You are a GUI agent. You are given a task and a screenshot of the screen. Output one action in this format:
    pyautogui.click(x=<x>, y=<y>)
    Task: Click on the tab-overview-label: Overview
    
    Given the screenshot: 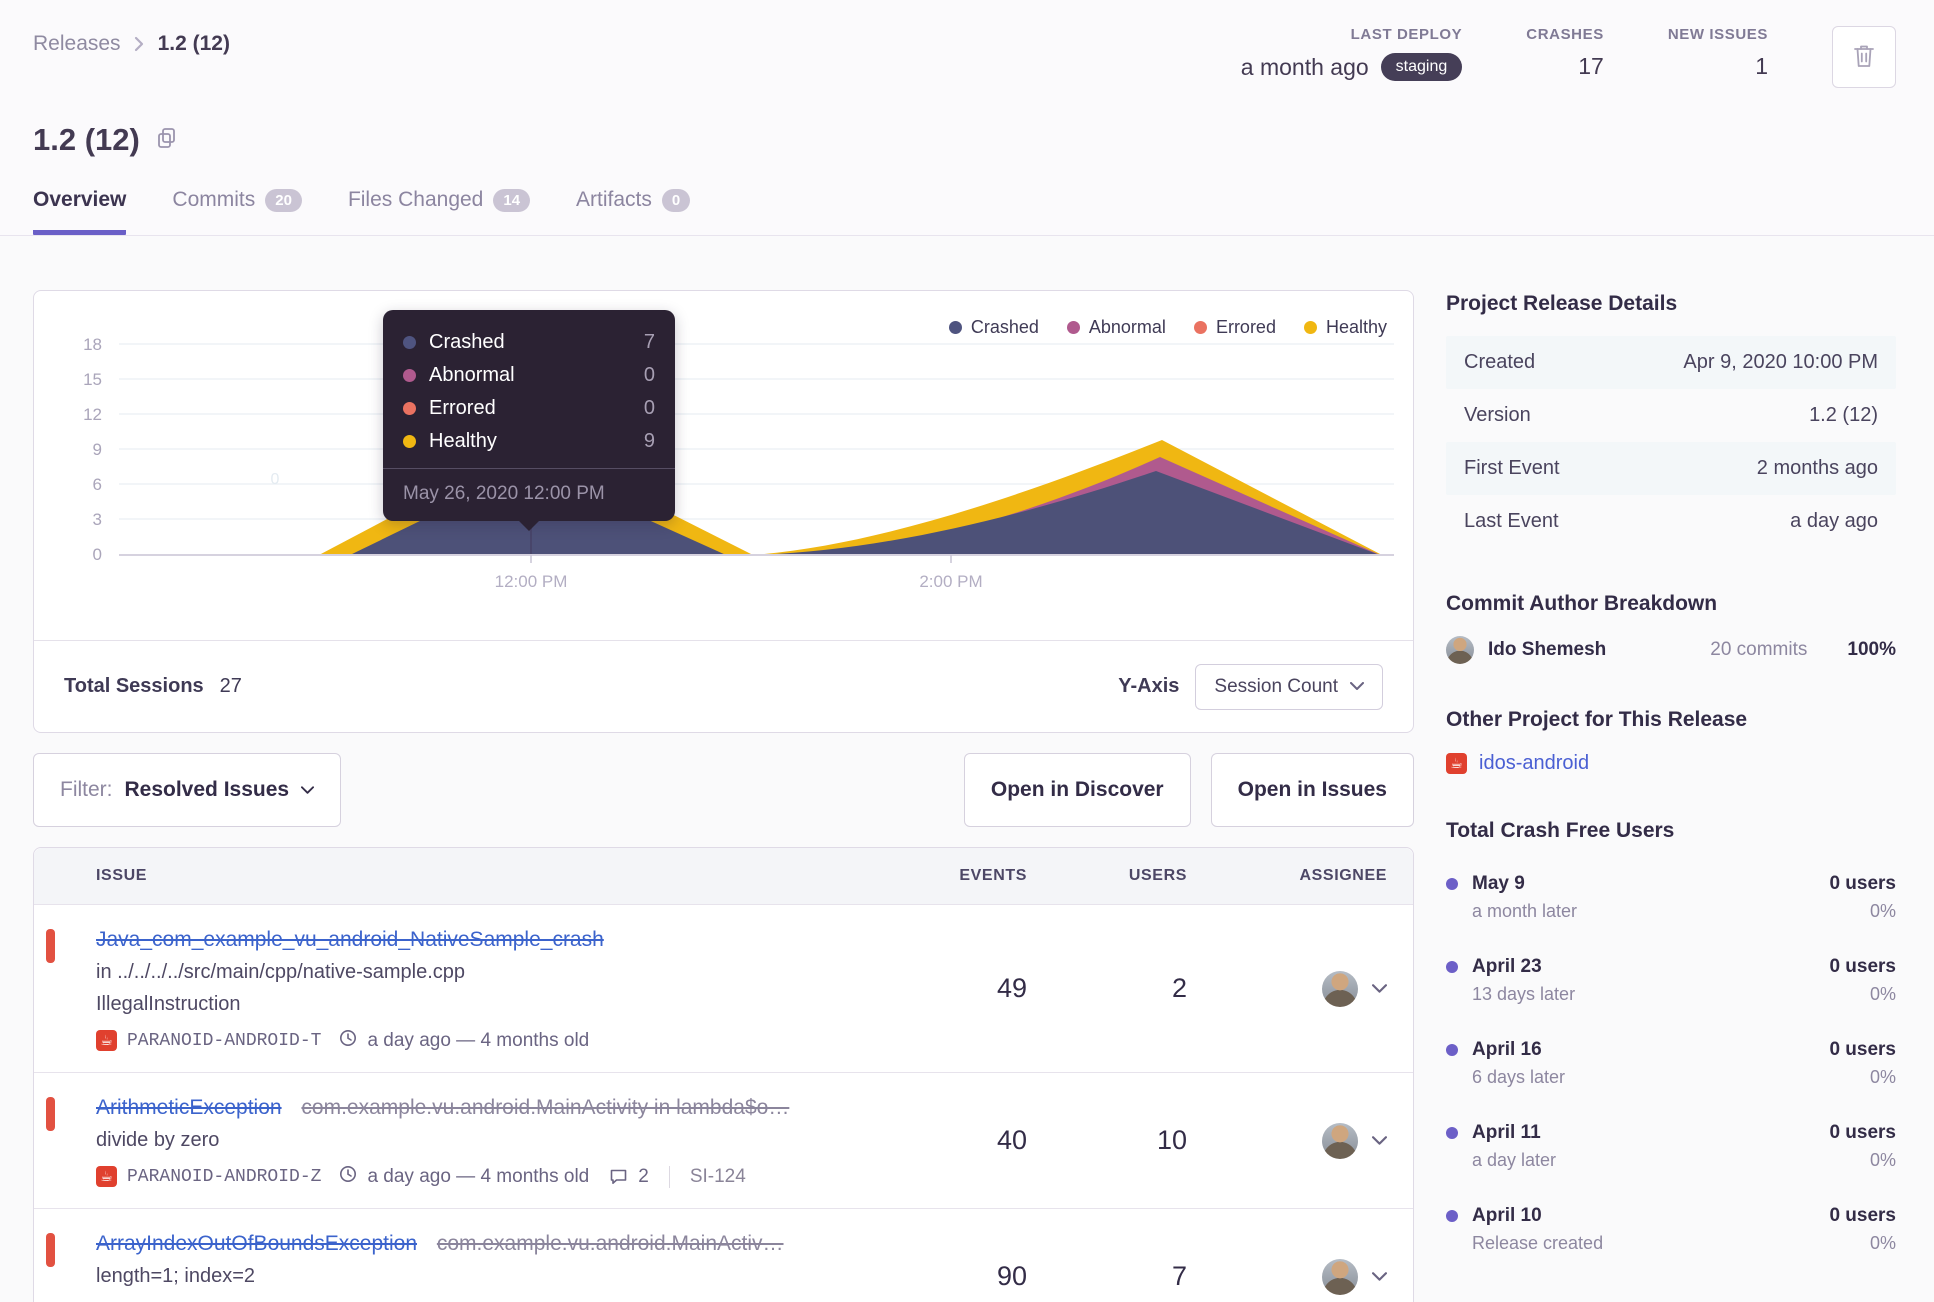 What is the action you would take?
    pyautogui.click(x=80, y=199)
    